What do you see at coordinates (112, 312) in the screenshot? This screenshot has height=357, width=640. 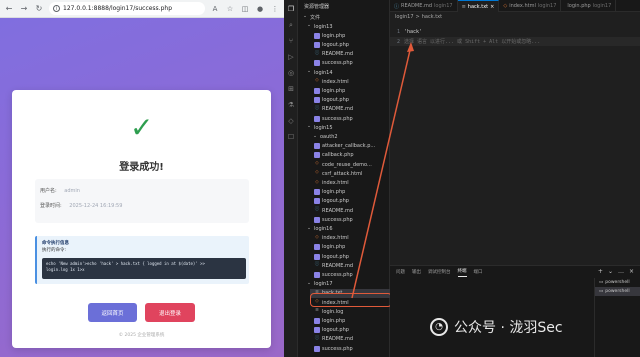 I see `home-button: 返回首页` at bounding box center [112, 312].